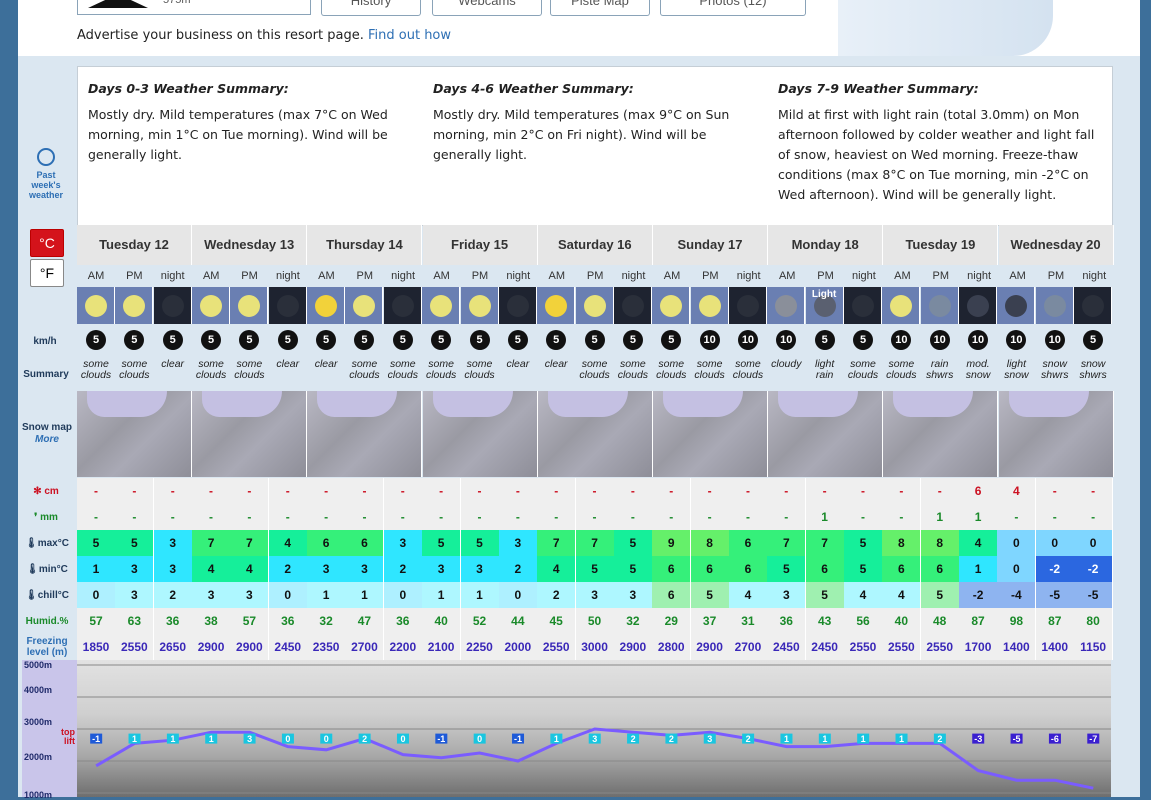 This screenshot has height=800, width=1151. What do you see at coordinates (979, 517) in the screenshot?
I see `rain-mm-value: 1` at bounding box center [979, 517].